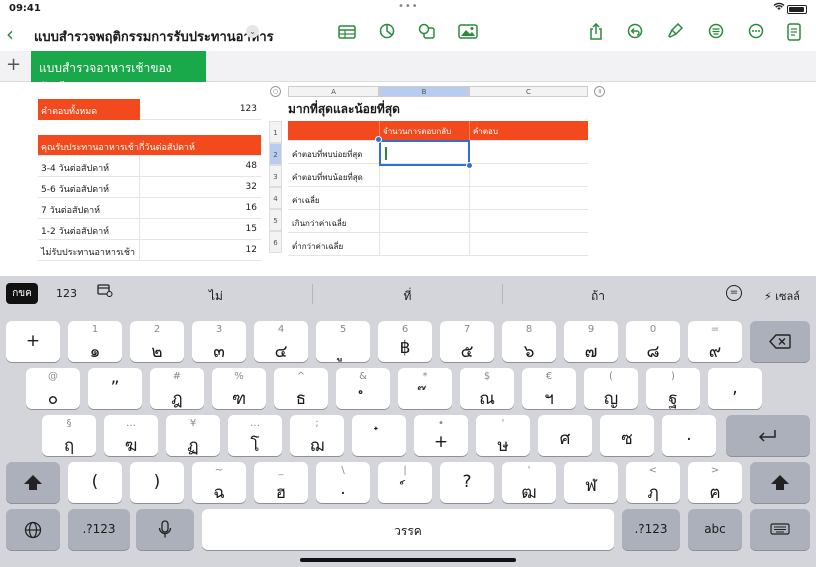 This screenshot has width=816, height=567. Describe the element at coordinates (651, 529) in the screenshot. I see `numbers-key-right: .?123` at that location.